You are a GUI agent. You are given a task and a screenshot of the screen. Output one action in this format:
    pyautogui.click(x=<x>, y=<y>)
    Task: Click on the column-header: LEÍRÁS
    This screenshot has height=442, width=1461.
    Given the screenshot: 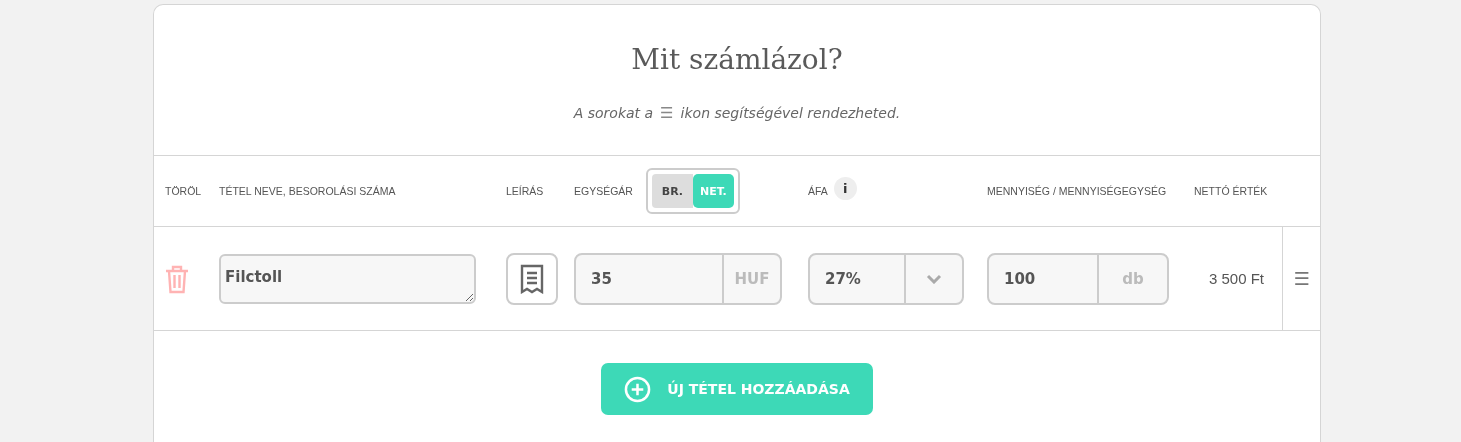 What is the action you would take?
    pyautogui.click(x=525, y=191)
    